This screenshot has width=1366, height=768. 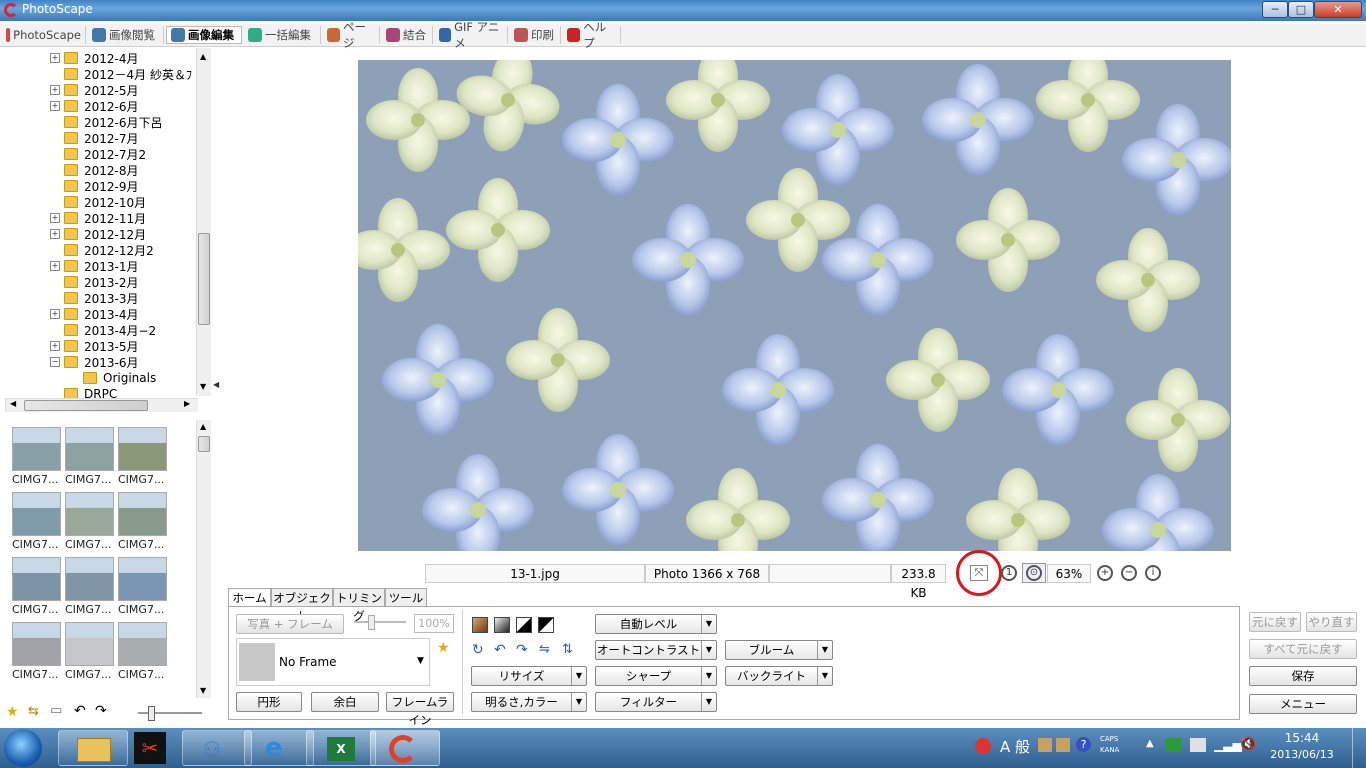 What do you see at coordinates (1338, 9) in the screenshot?
I see `close-button: ✕` at bounding box center [1338, 9].